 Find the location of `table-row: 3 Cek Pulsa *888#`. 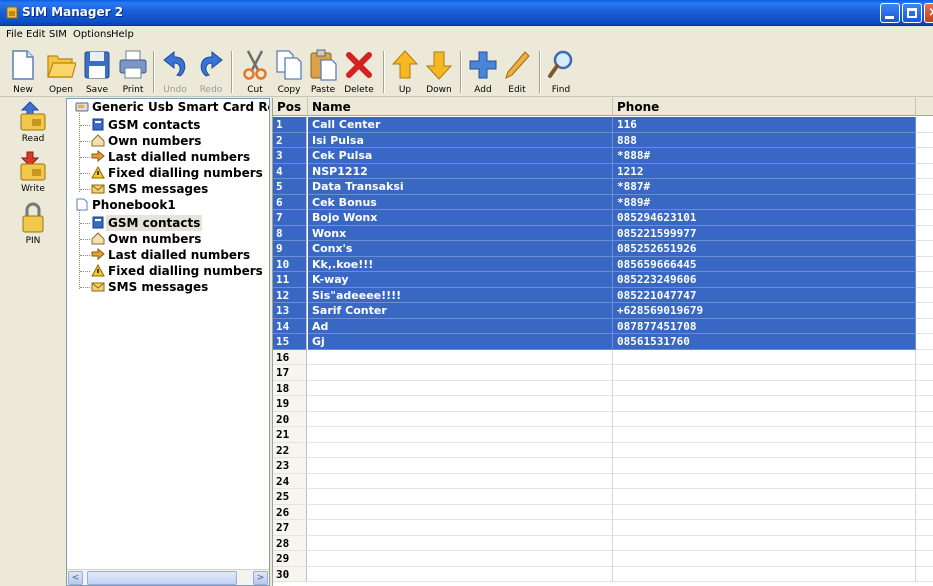

table-row: 3 Cek Pulsa *888# is located at coordinates (603, 156).